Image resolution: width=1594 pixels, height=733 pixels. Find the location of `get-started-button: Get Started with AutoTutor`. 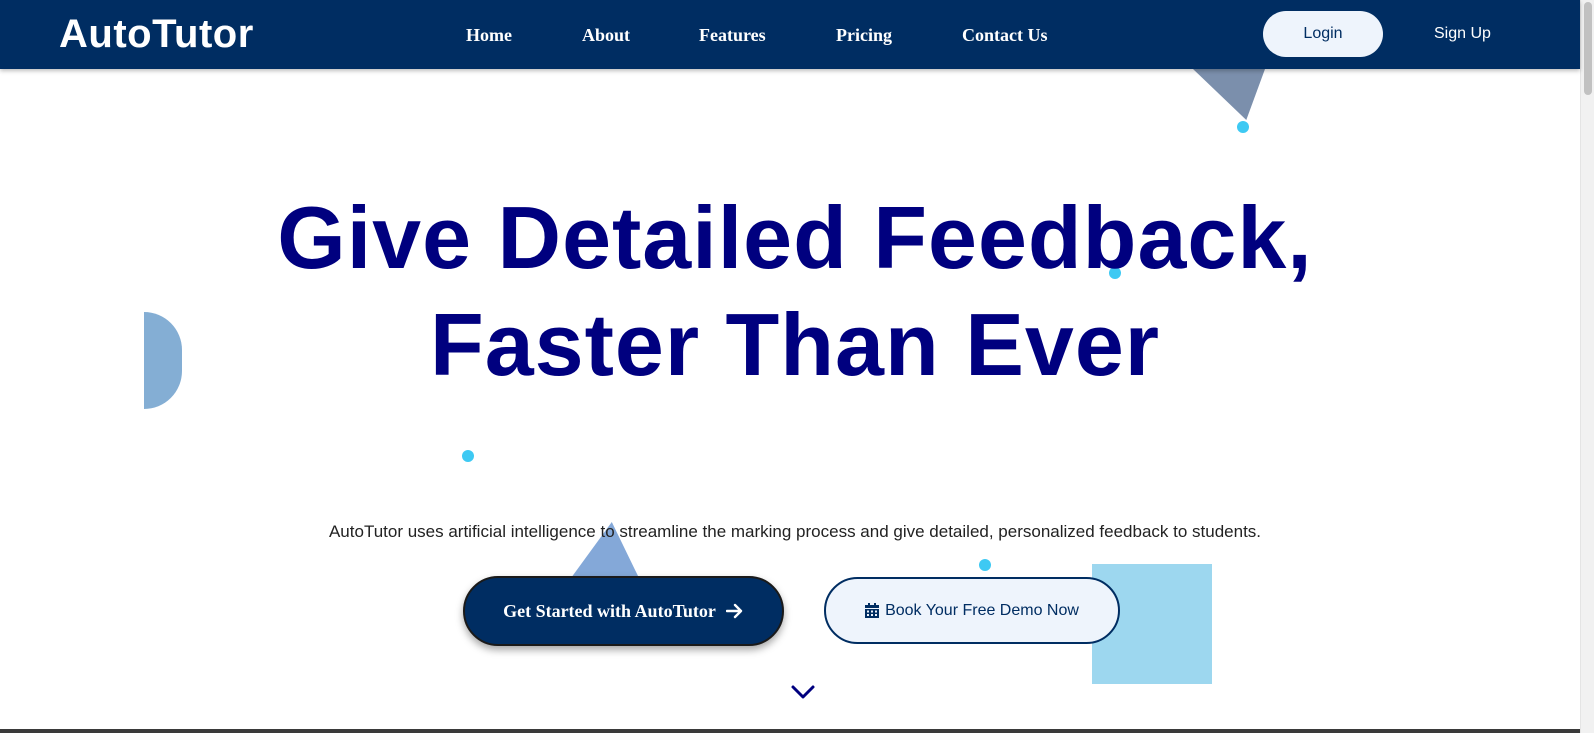

get-started-button: Get Started with AutoTutor is located at coordinates (623, 611).